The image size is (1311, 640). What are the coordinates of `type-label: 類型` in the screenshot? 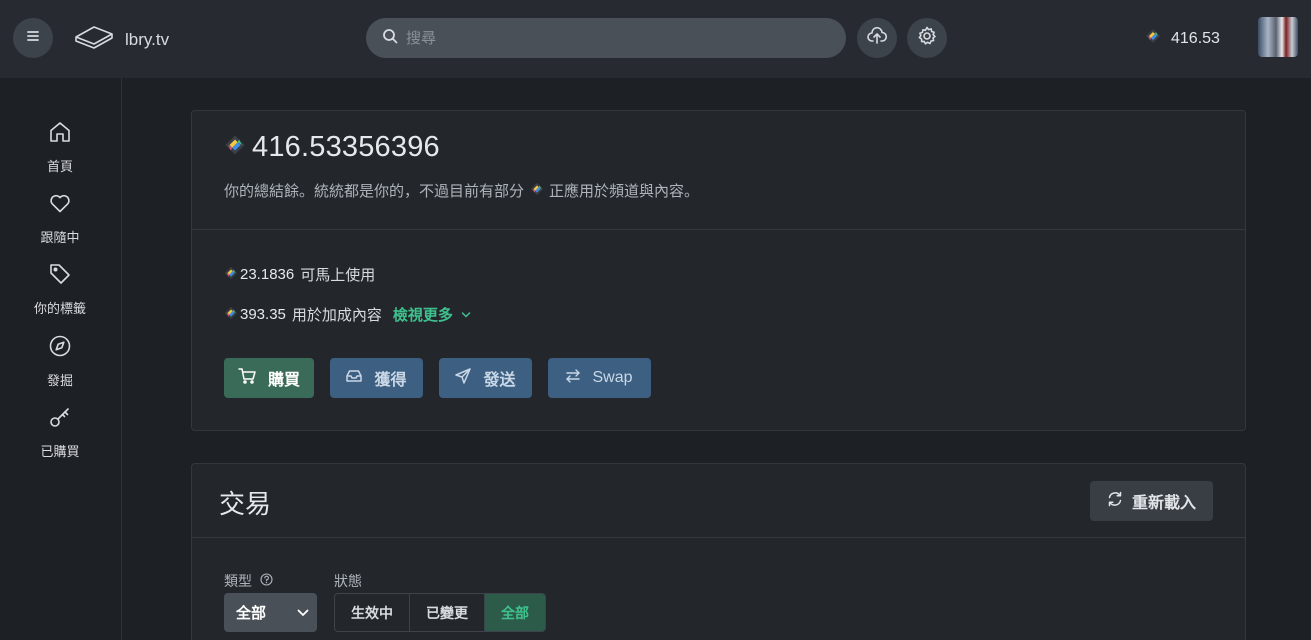 It's located at (248, 581).